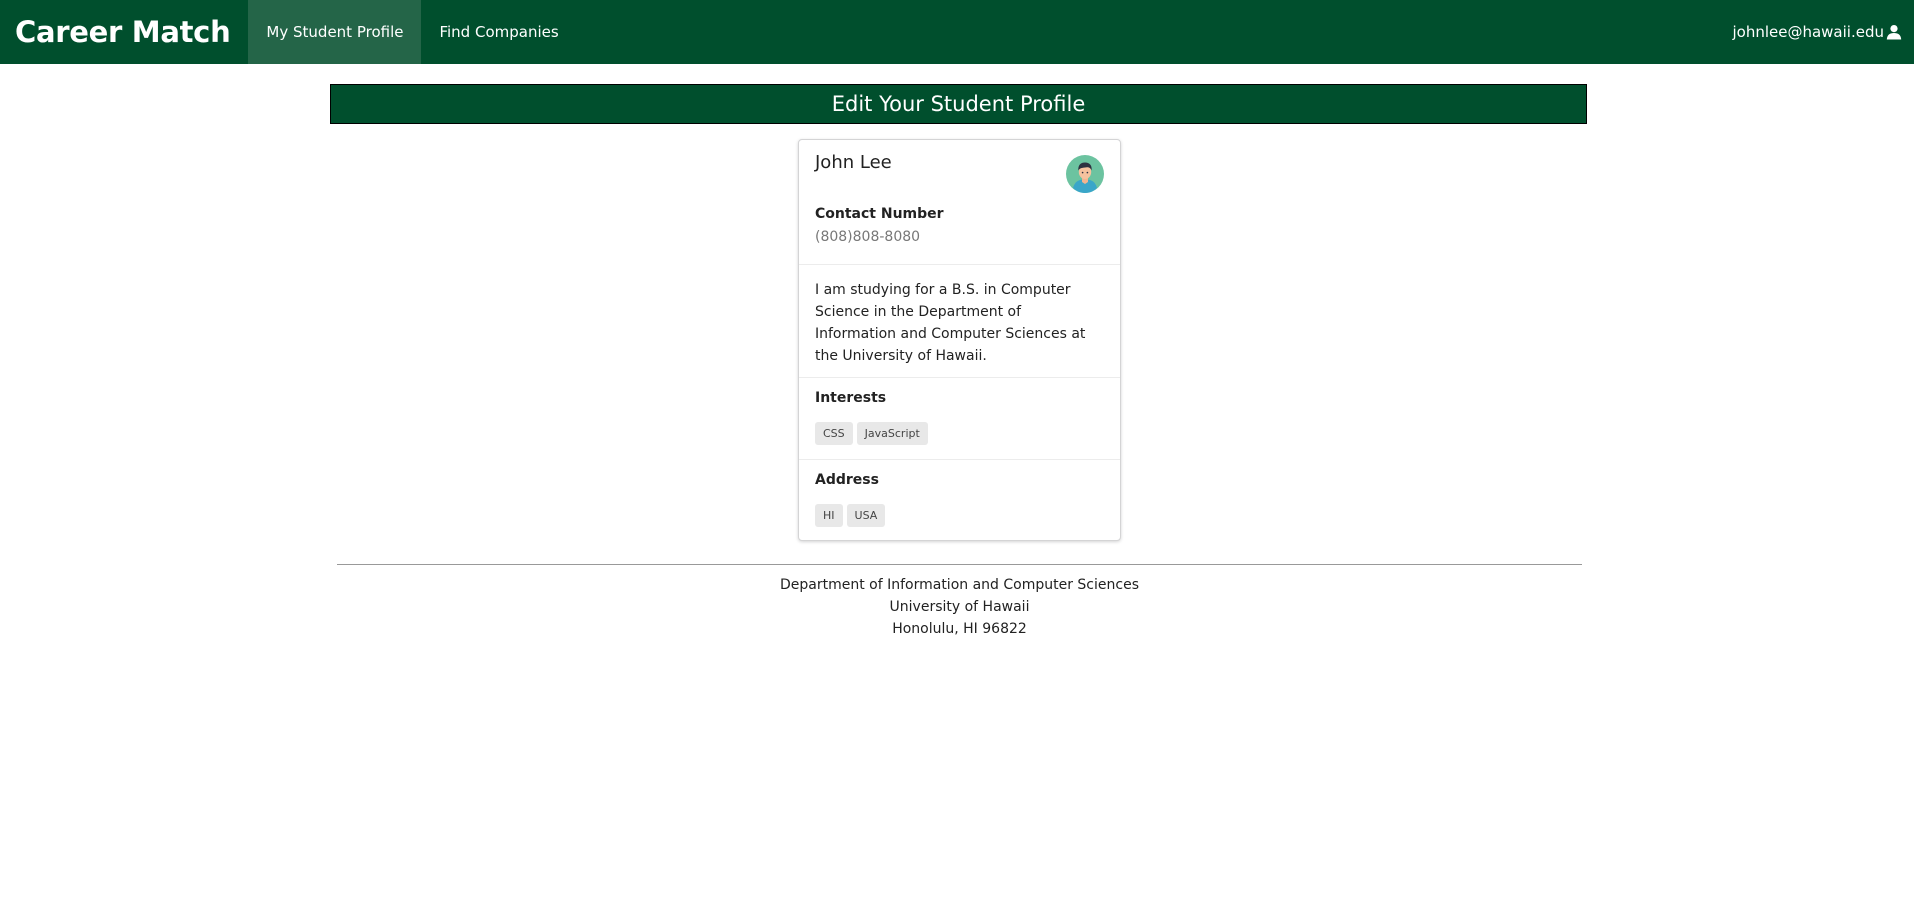  I want to click on interest-tag: CSS, so click(834, 433).